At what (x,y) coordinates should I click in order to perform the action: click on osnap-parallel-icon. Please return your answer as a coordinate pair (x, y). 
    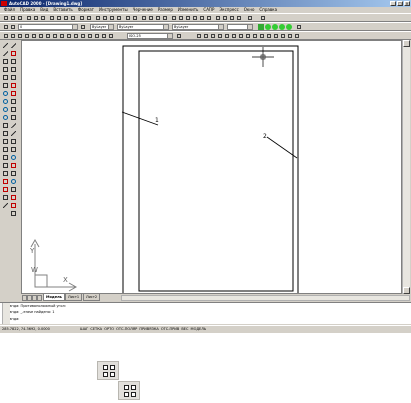
    Looking at the image, I should click on (262, 36).